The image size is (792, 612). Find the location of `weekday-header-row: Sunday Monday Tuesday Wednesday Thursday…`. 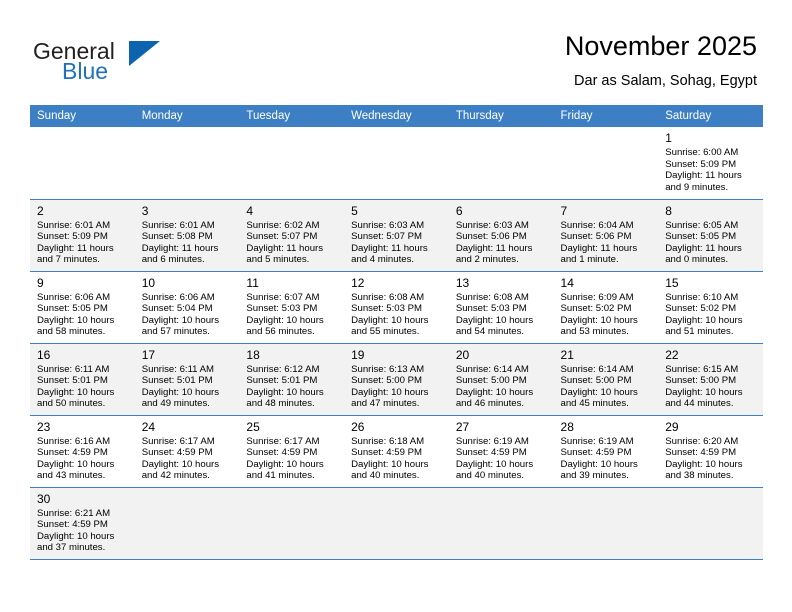

weekday-header-row: Sunday Monday Tuesday Wednesday Thursday… is located at coordinates (396, 116).